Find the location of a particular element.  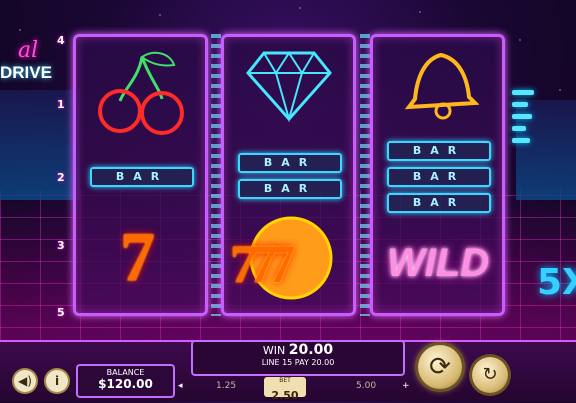

bet-option-next: 5.00 is located at coordinates (366, 386).